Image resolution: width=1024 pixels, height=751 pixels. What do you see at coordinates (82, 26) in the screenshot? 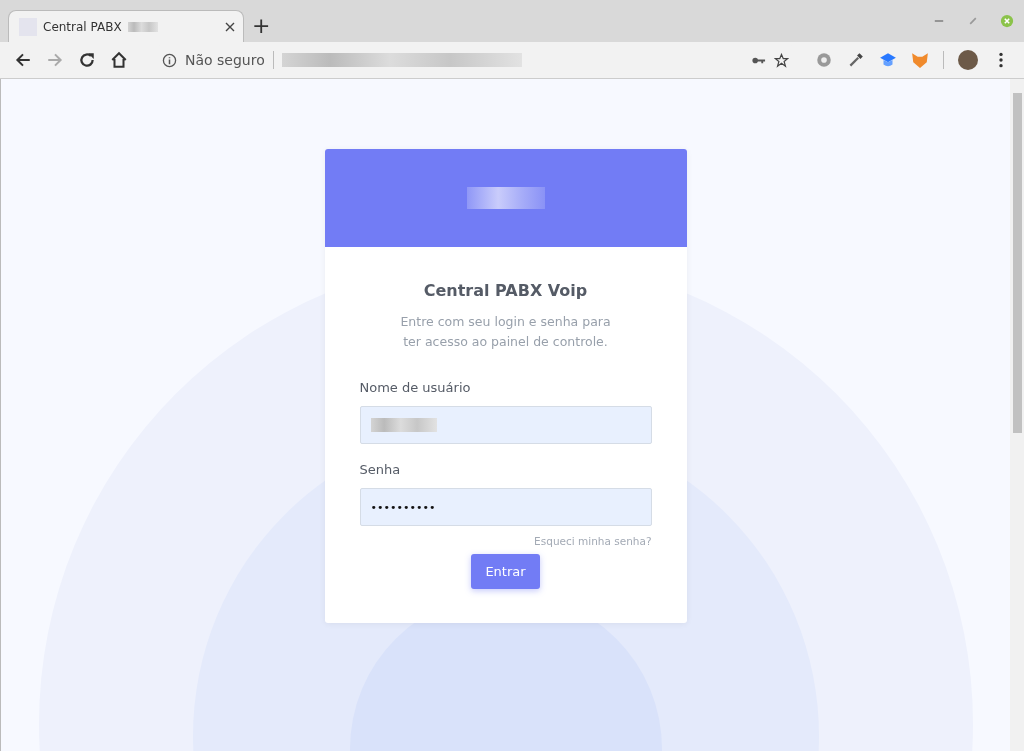
I see `tab-title: Central PABX` at bounding box center [82, 26].